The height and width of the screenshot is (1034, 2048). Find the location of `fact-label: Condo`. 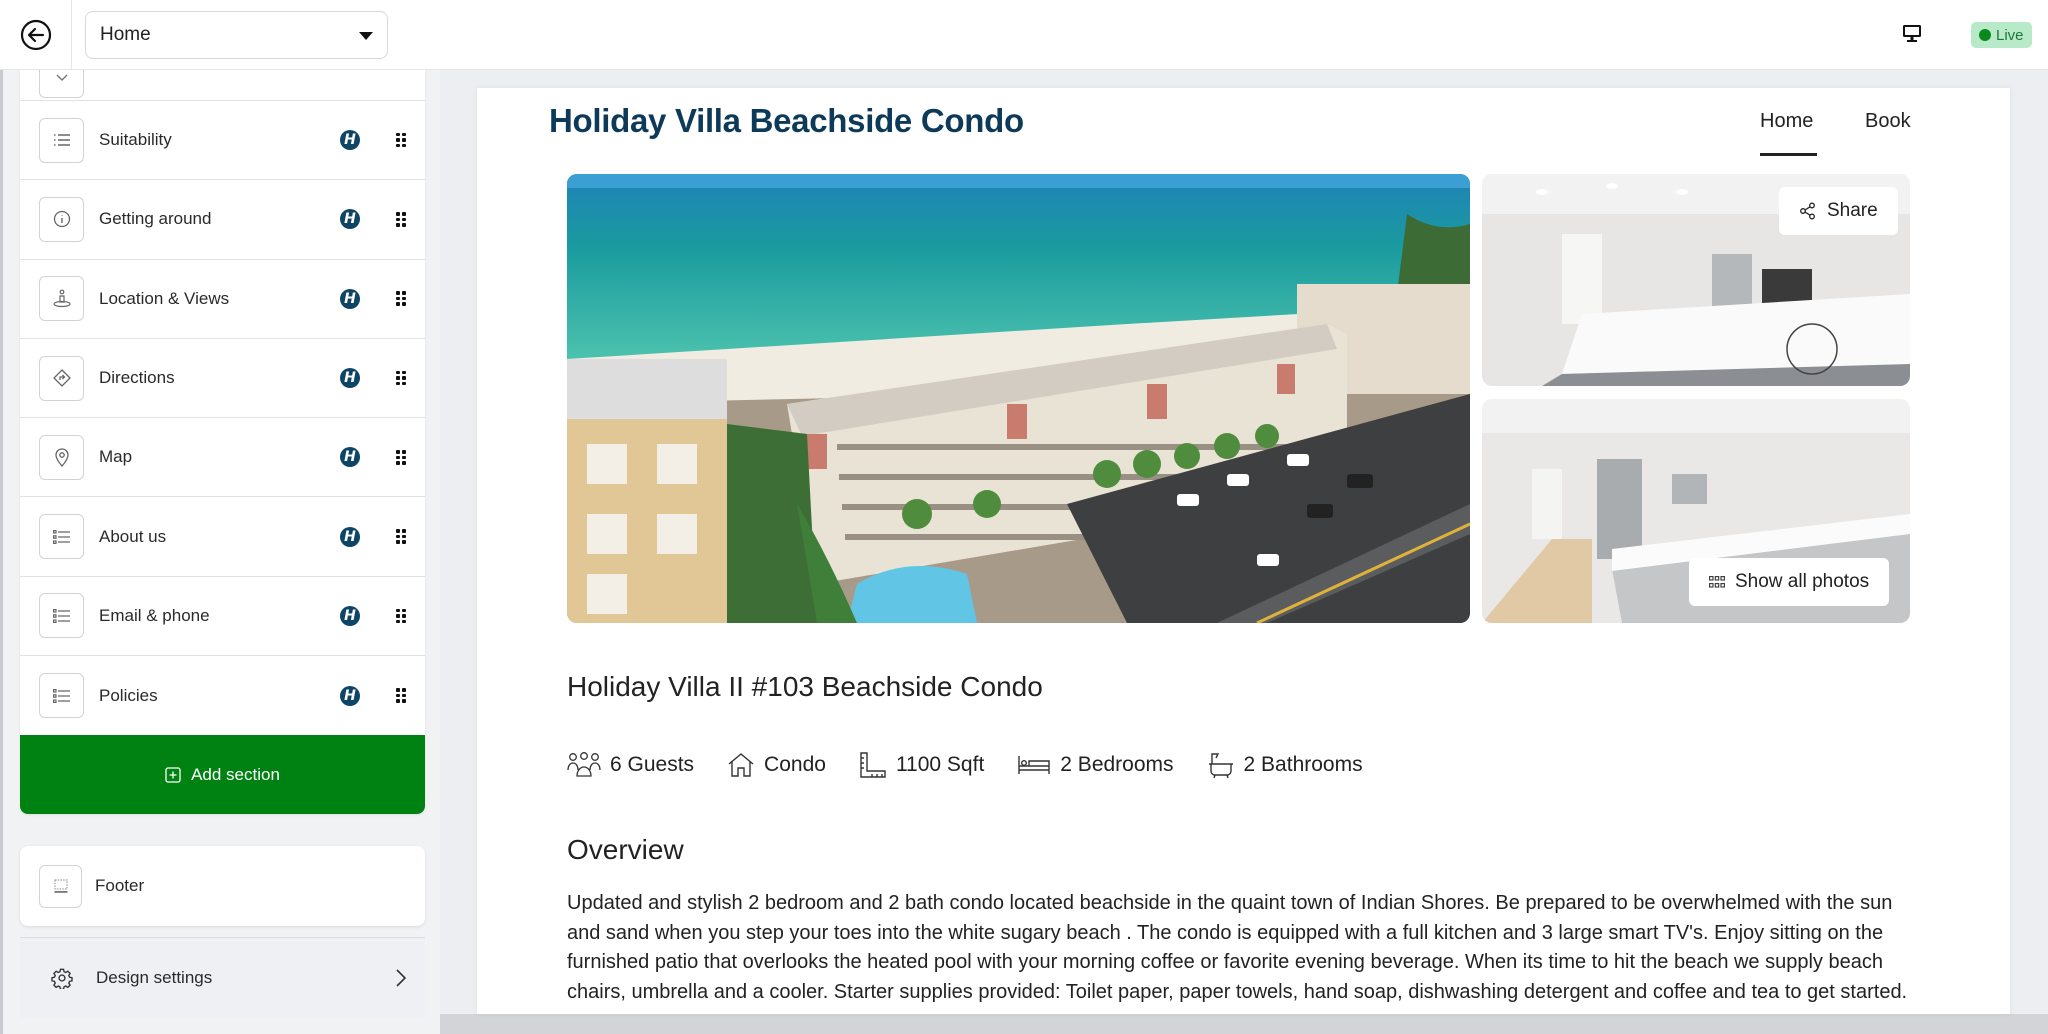

fact-label: Condo is located at coordinates (795, 764).